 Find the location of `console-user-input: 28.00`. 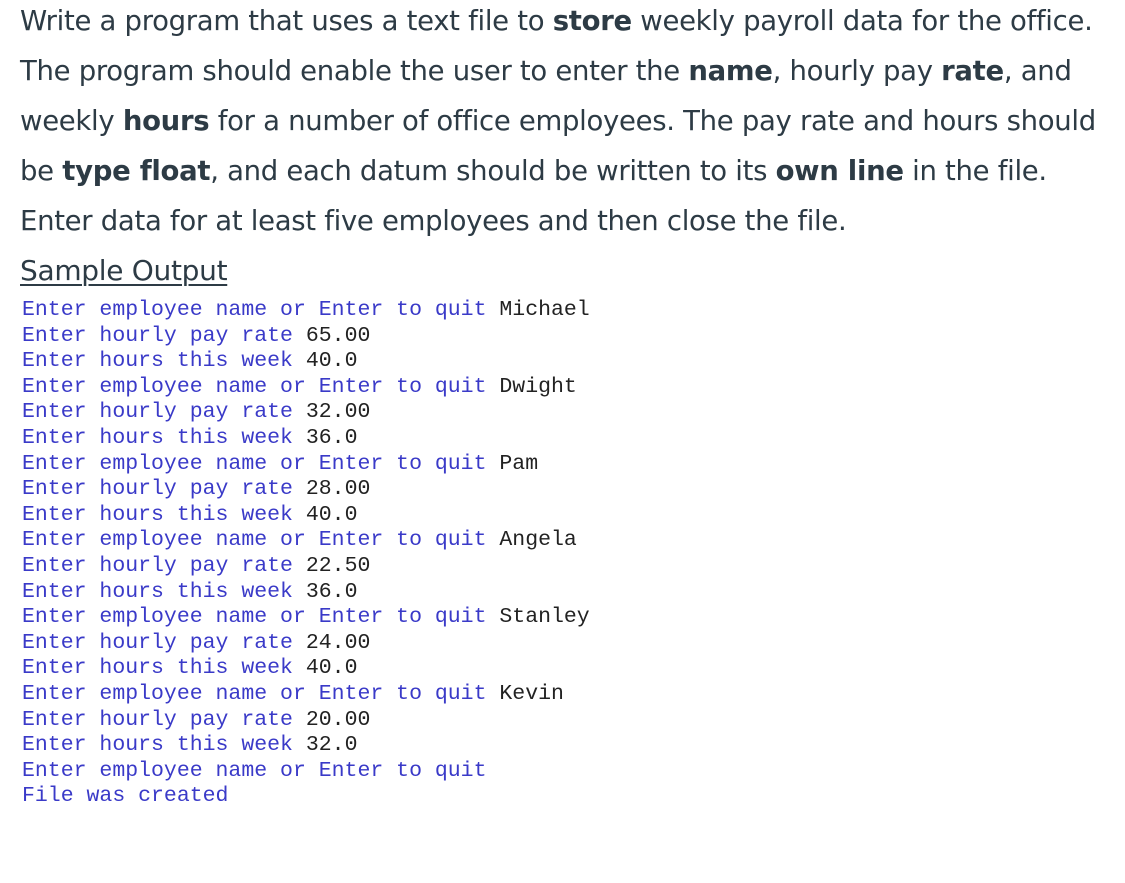

console-user-input: 28.00 is located at coordinates (338, 489).